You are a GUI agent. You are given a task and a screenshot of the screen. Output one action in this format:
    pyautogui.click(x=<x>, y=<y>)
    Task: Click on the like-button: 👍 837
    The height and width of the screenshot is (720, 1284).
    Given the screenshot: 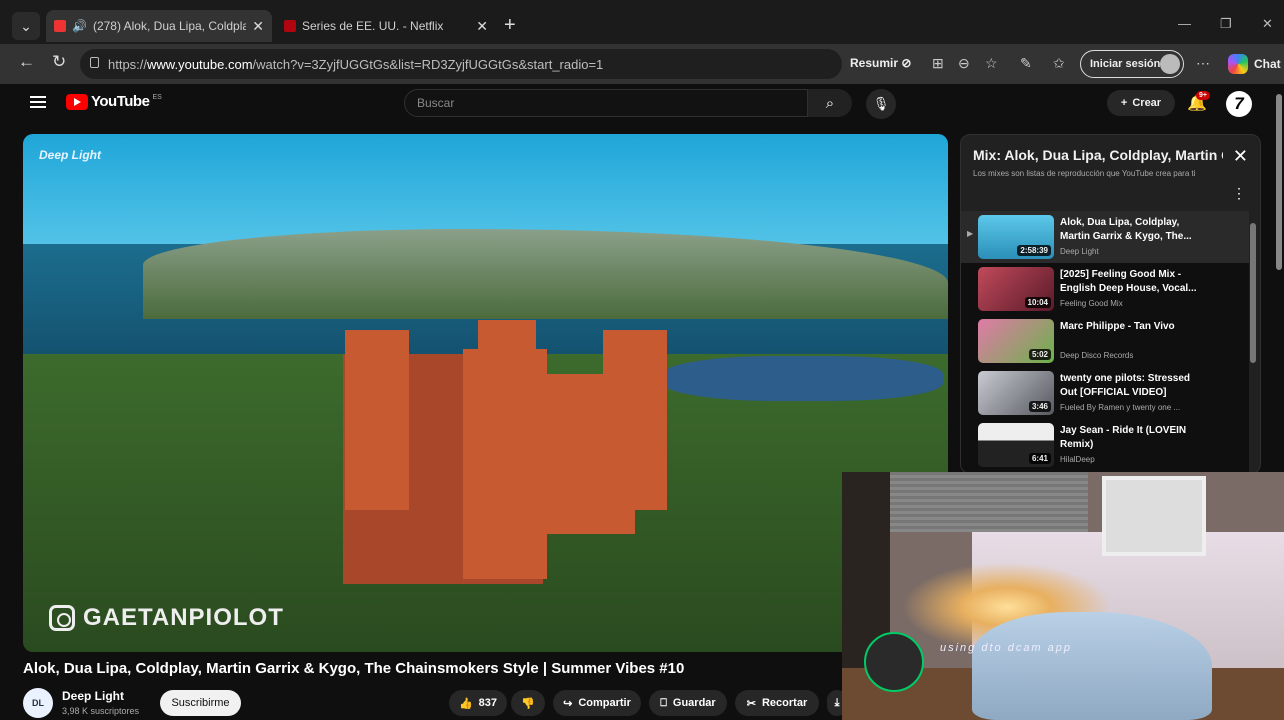 What is the action you would take?
    pyautogui.click(x=478, y=703)
    